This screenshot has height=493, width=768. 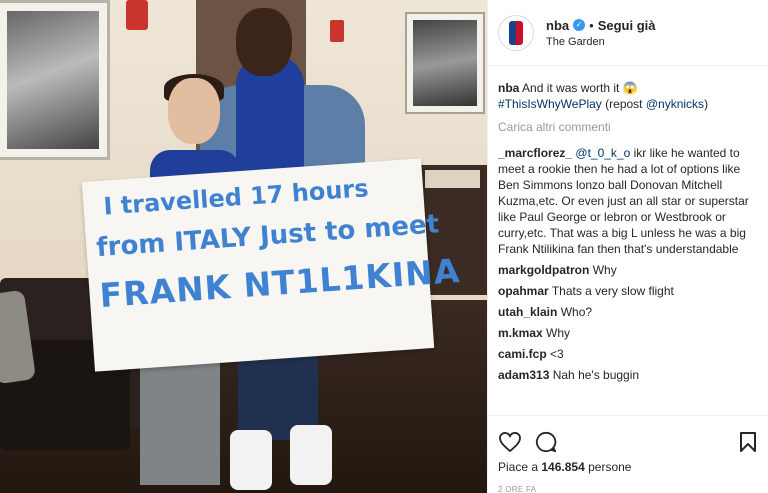 I want to click on likes-count: Piace a 146.854 persone, so click(x=628, y=467).